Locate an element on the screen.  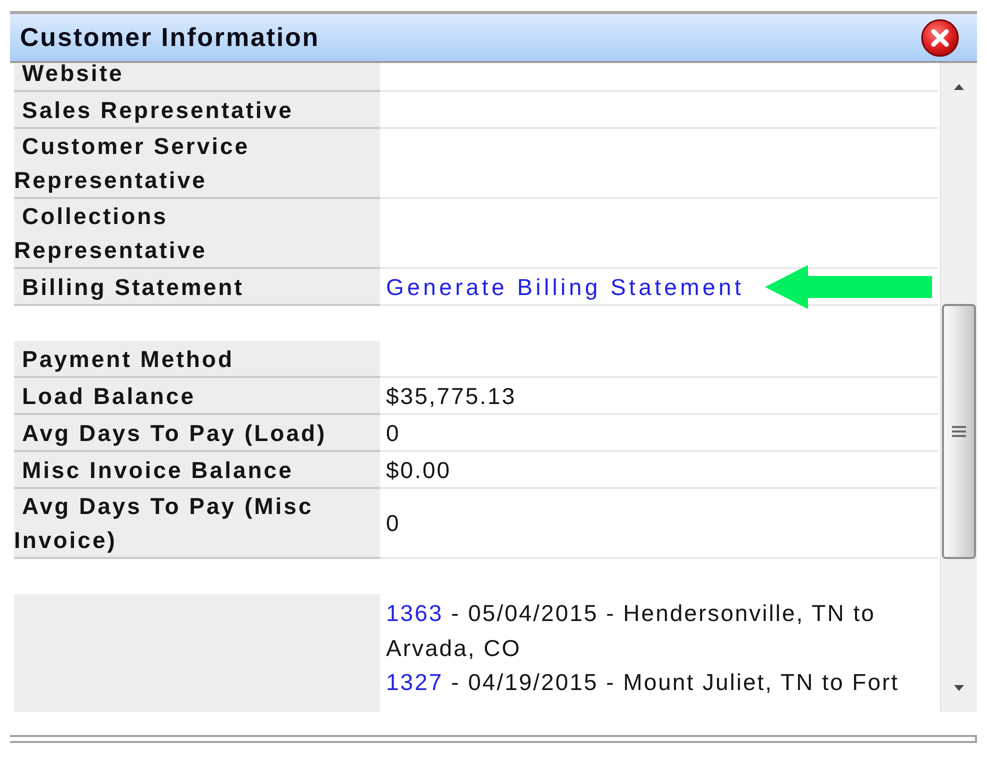
load-entry: 1363 - 05/04/2015 - Hendersonville, TN to Arvada, CO is located at coordinates (631, 630).